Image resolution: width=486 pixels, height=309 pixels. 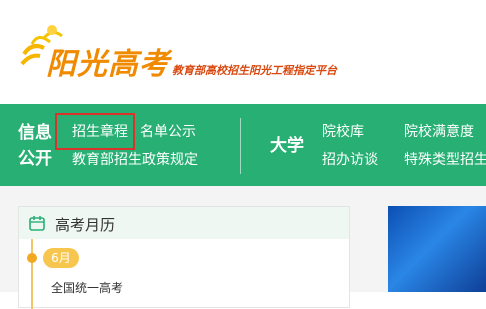 I want to click on nav-link-college-satisfaction: 院校满意度, so click(x=439, y=132).